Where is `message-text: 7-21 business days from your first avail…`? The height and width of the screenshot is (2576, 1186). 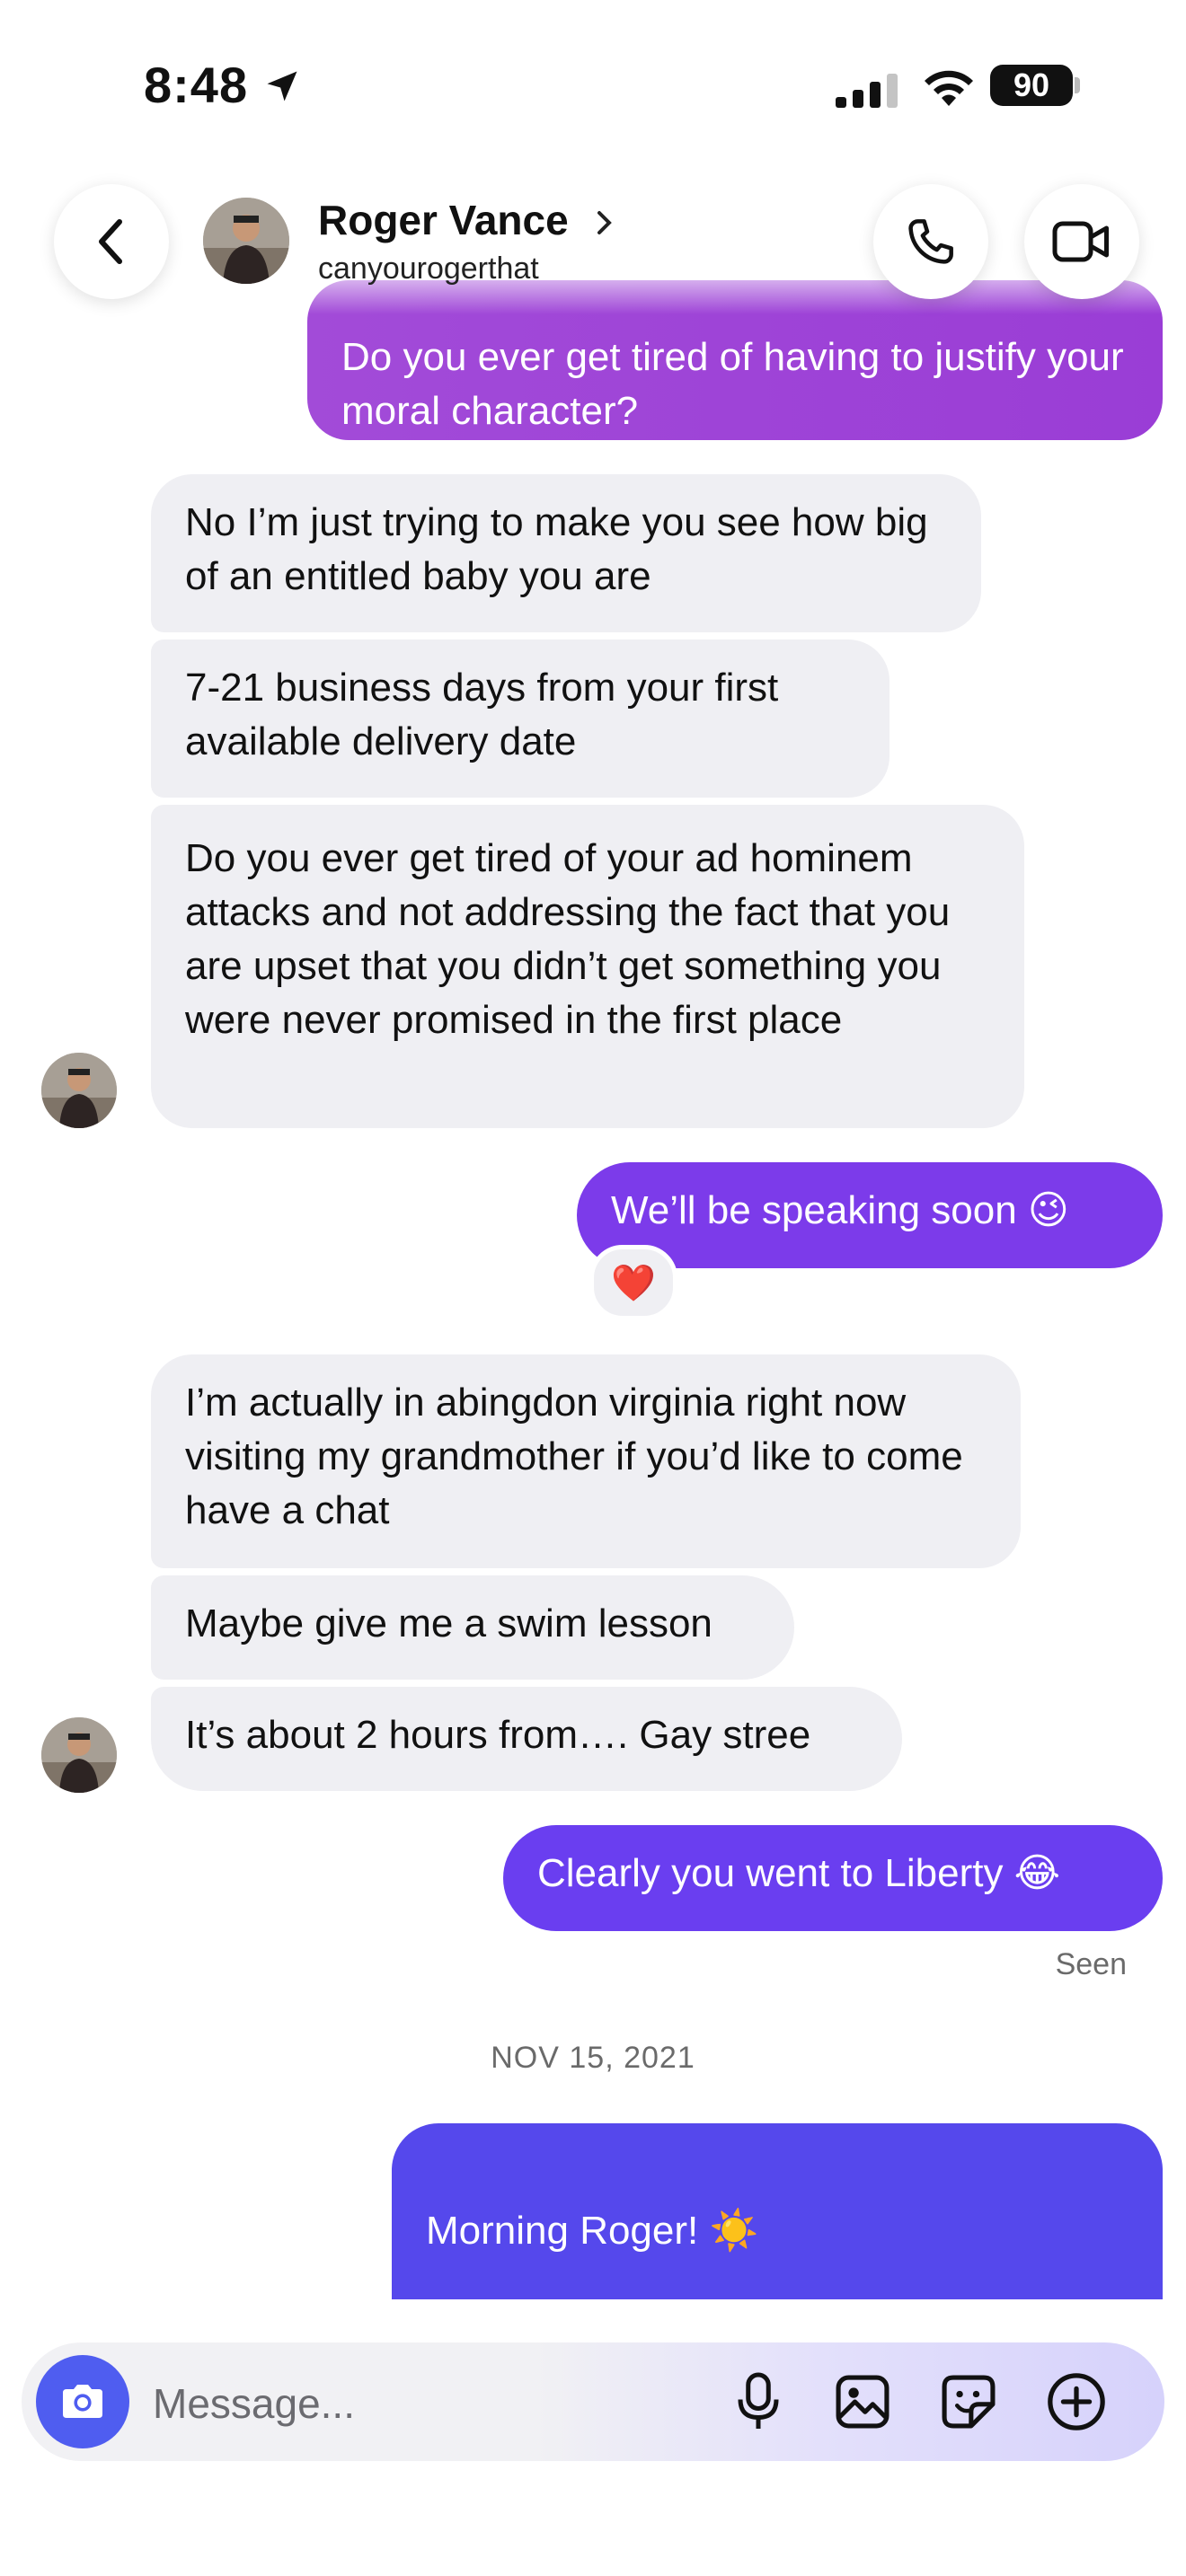
message-text: 7-21 business days from your first avail… is located at coordinates (482, 714).